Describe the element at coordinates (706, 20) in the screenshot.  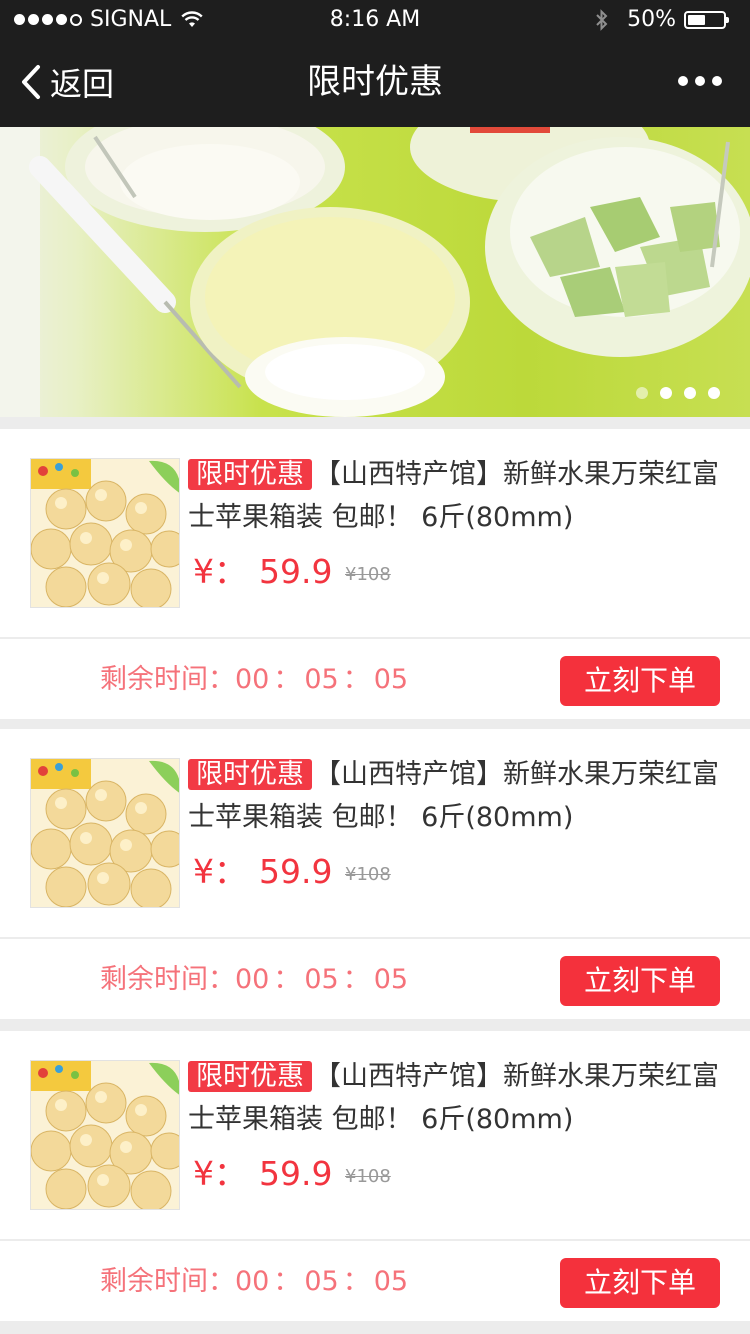
I see `battery-icon` at that location.